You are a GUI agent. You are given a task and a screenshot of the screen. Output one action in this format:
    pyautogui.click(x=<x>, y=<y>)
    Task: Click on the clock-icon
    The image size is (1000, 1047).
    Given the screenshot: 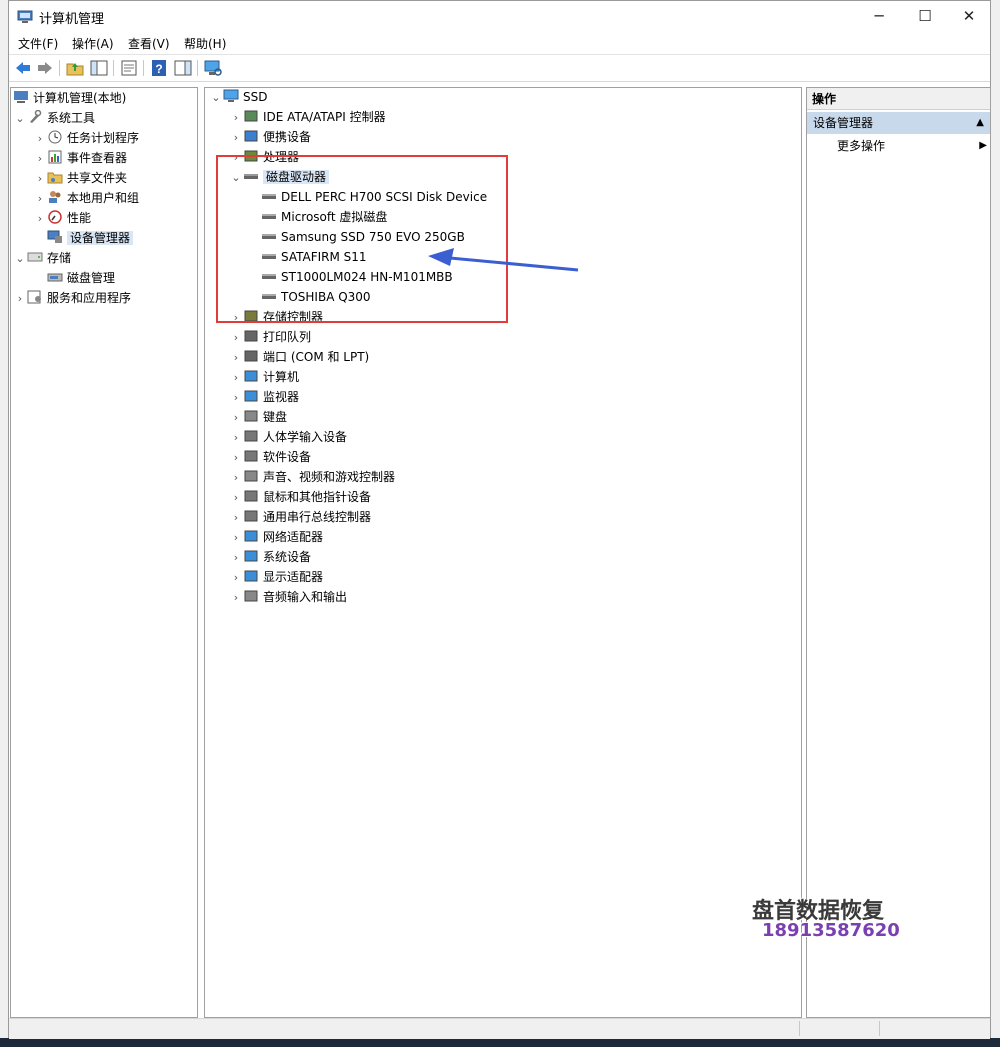 What is the action you would take?
    pyautogui.click(x=55, y=137)
    